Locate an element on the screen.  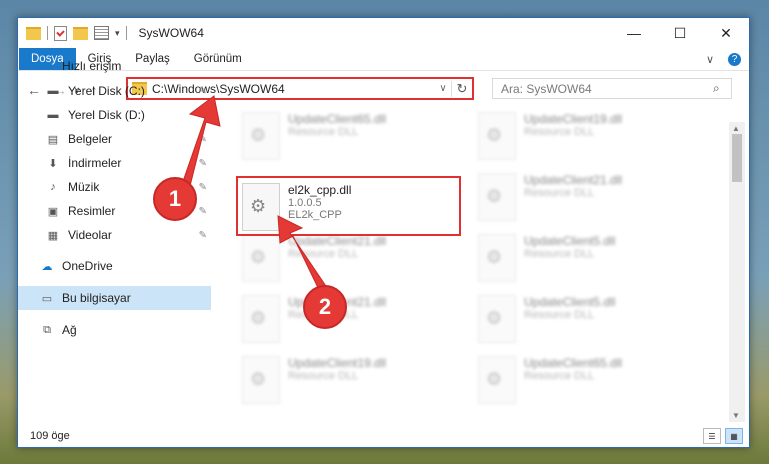
annotation-arrows is located at coordinates (255, 196).